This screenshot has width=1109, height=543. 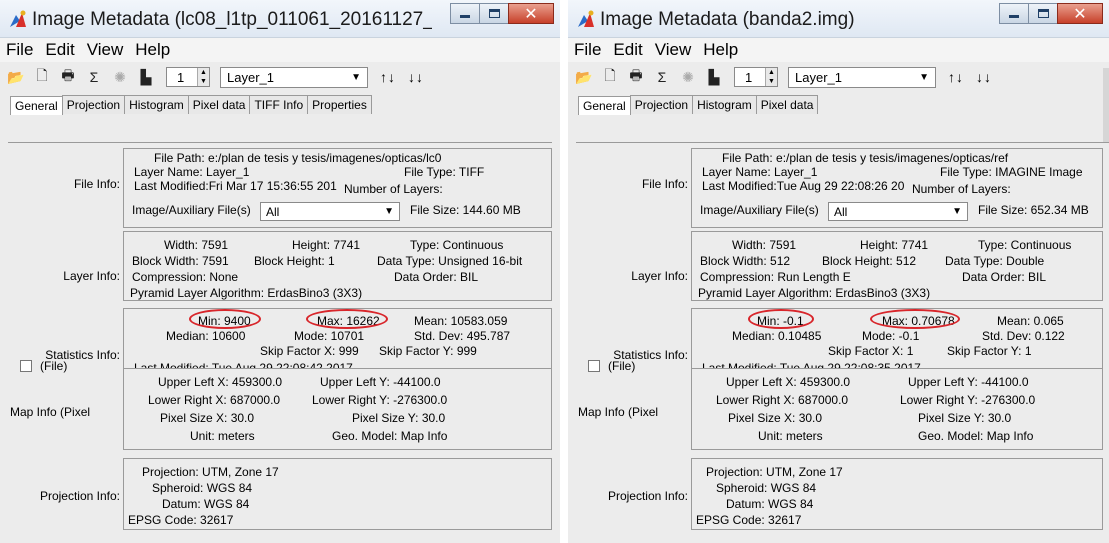 I want to click on compression: Compression: None, so click(x=185, y=277).